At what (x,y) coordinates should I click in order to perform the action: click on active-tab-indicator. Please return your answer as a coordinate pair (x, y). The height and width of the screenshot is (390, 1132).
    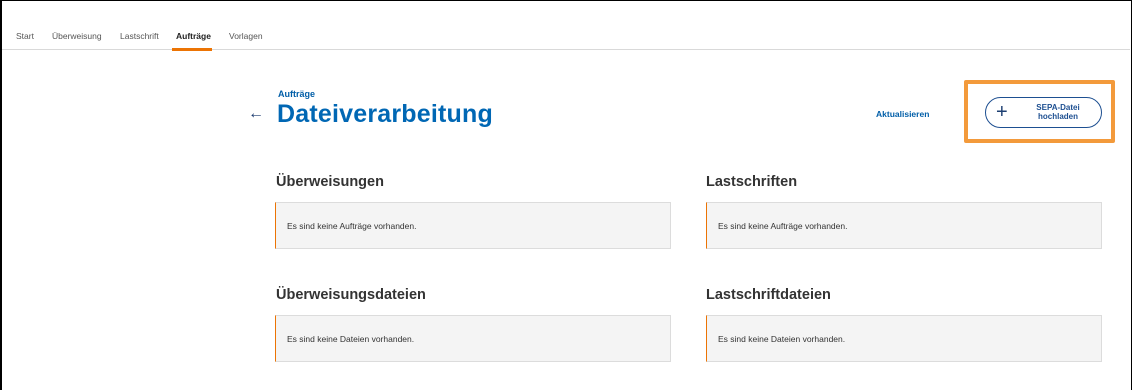
    Looking at the image, I should click on (192, 49).